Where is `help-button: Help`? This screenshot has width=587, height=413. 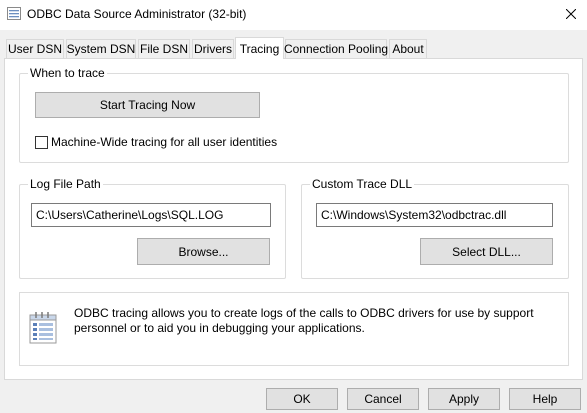
help-button: Help is located at coordinates (545, 399).